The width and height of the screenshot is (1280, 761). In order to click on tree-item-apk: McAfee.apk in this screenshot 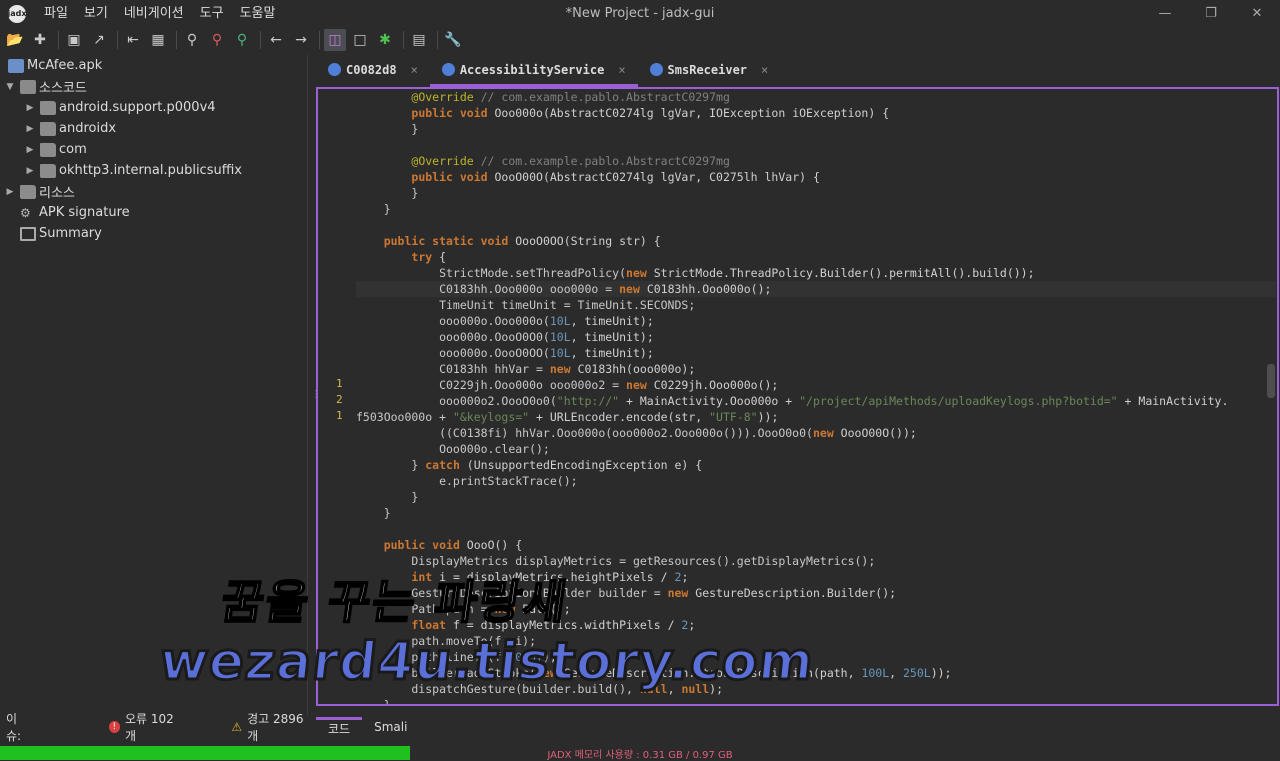, I will do `click(153, 65)`.